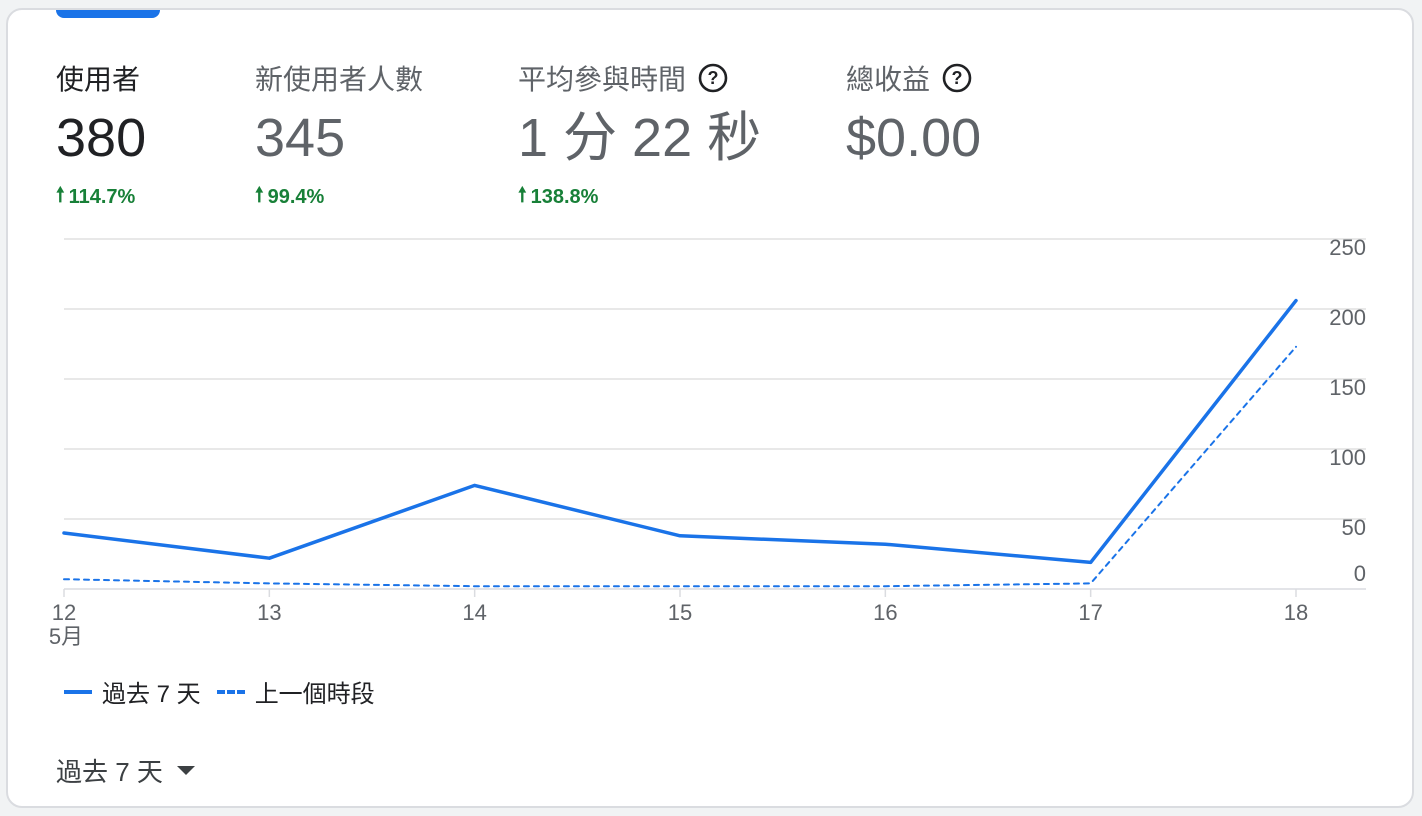  Describe the element at coordinates (1347, 457) in the screenshot. I see `y-tick-label: 100` at that location.